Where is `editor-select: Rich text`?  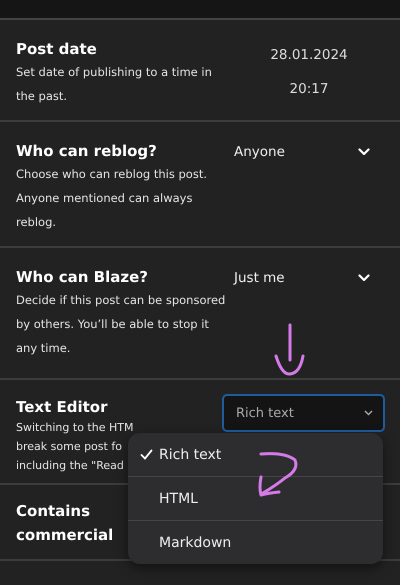 editor-select: Rich text is located at coordinates (303, 413).